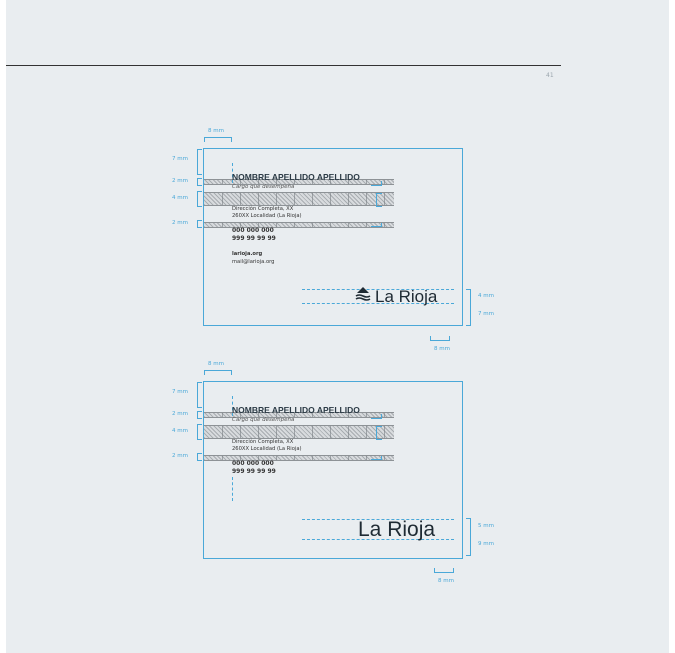 This screenshot has height=653, width=675. Describe the element at coordinates (486, 314) in the screenshot. I see `dim-label-logo-bottom: 7 mm` at that location.